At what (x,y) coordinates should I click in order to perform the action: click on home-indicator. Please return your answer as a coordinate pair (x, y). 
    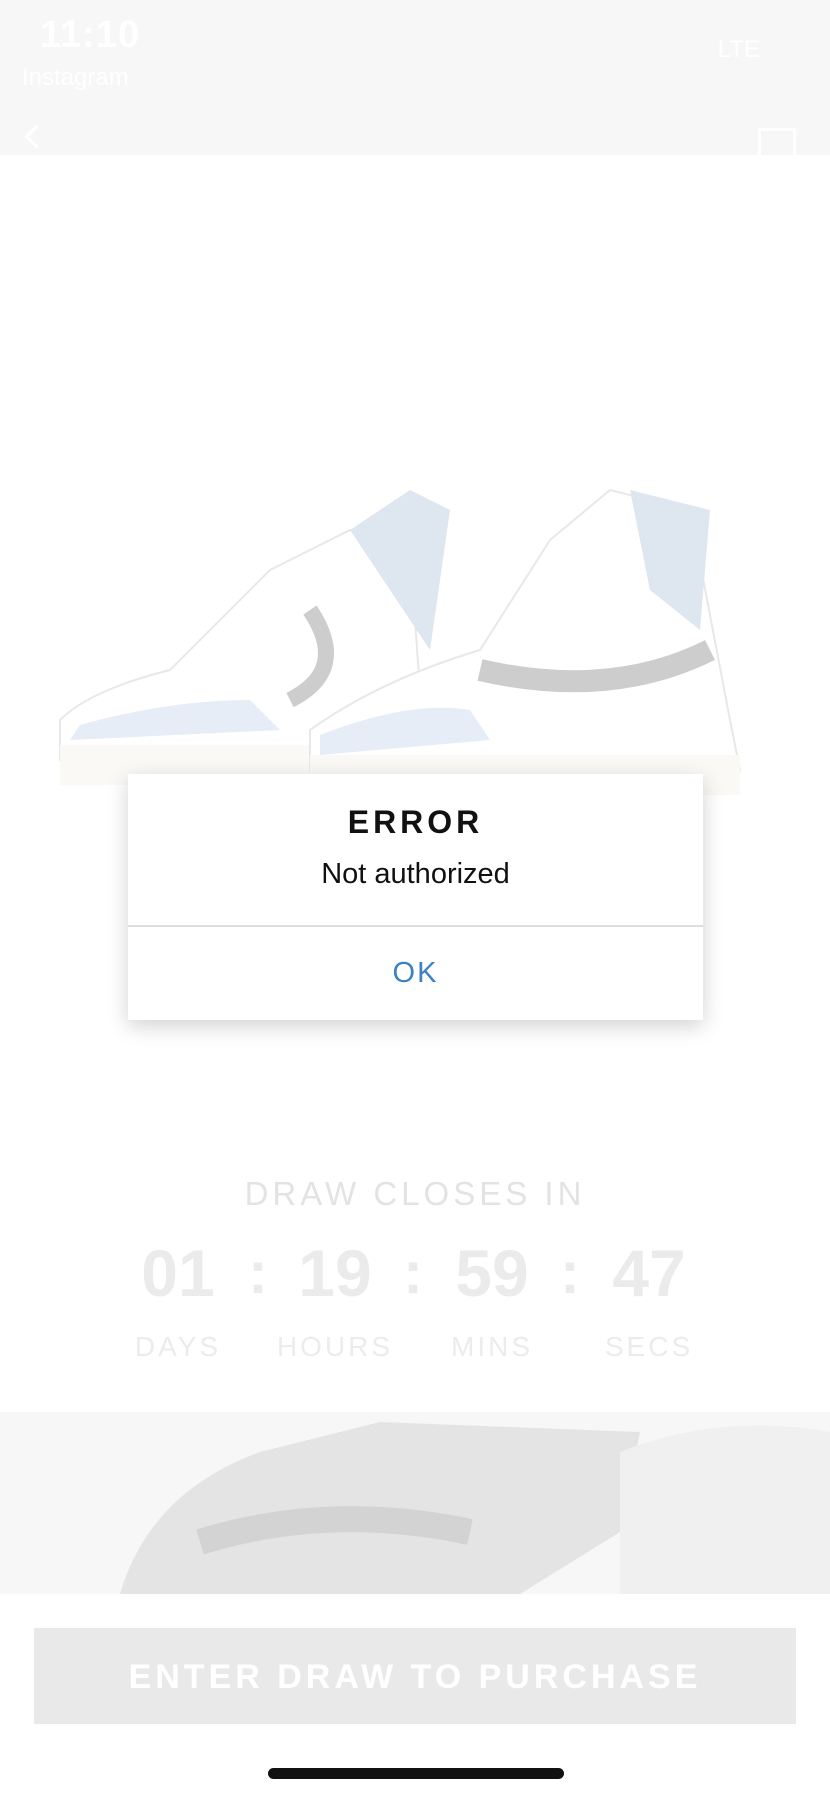
    Looking at the image, I should click on (416, 1773).